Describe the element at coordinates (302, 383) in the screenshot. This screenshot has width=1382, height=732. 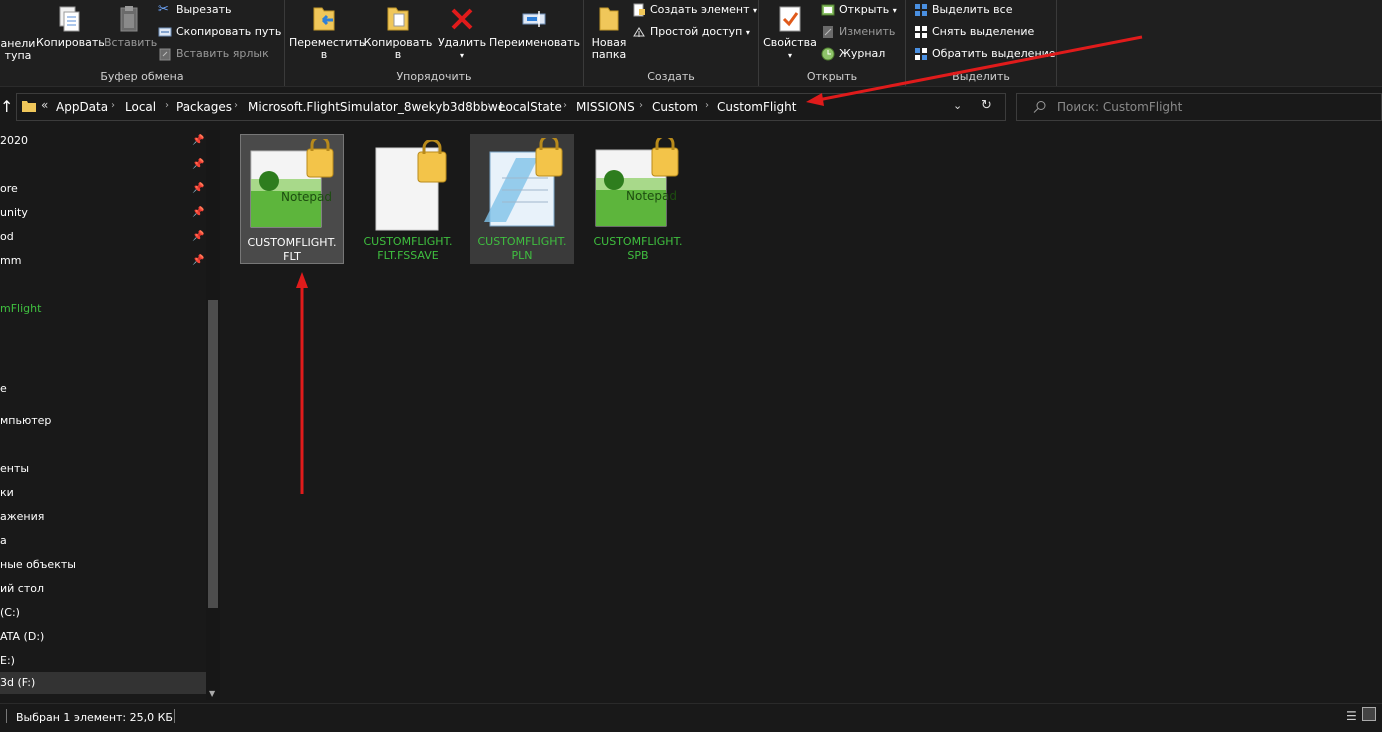
I see `arrow-to-flt-file` at that location.